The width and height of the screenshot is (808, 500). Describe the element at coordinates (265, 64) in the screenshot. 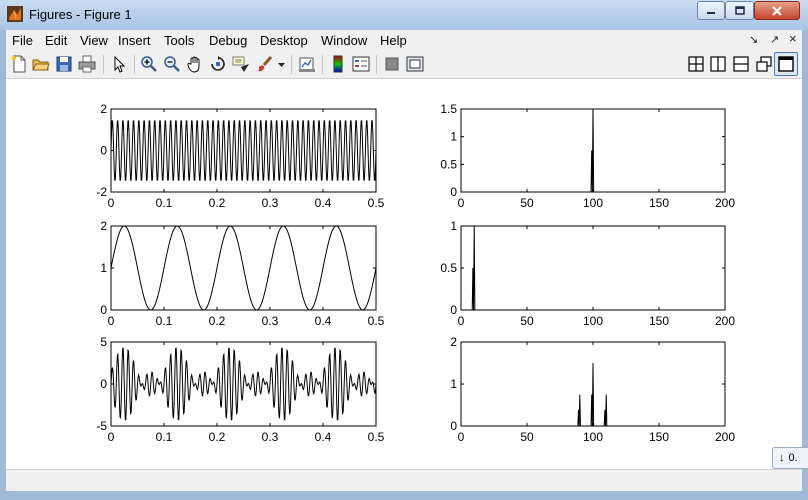

I see `brush-icon` at that location.